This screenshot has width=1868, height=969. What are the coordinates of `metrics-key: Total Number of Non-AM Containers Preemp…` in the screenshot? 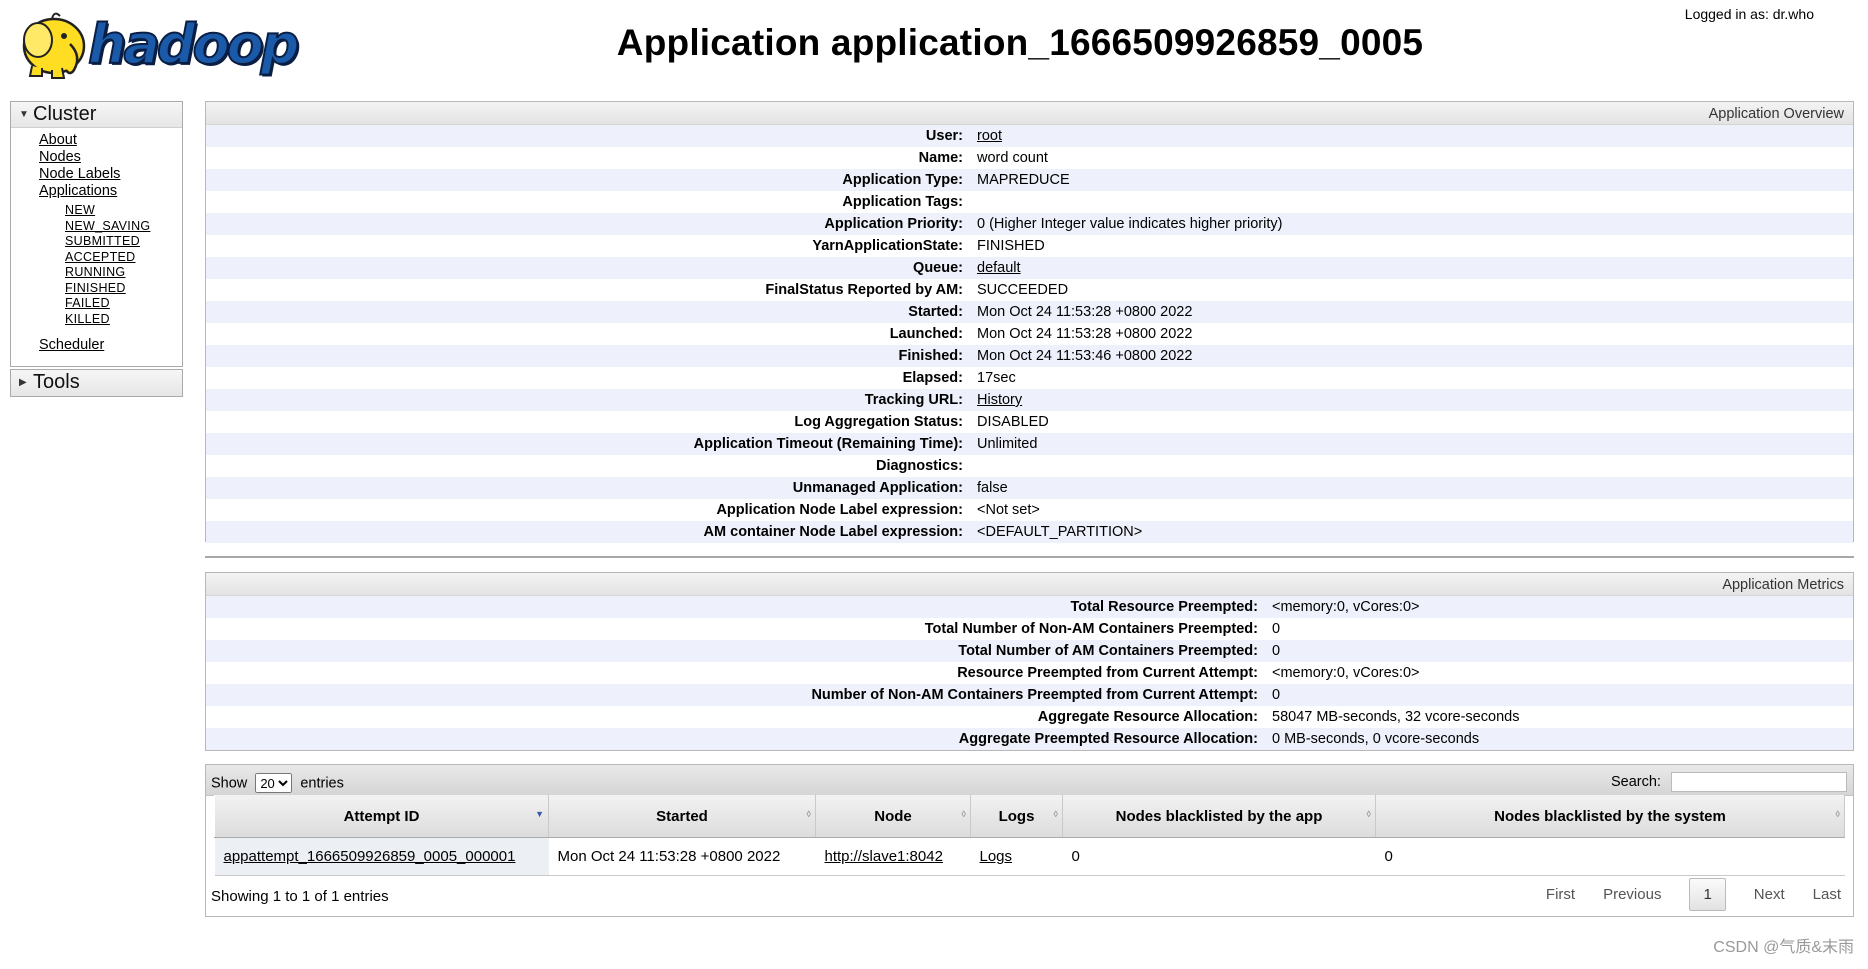 It's located at (1091, 629).